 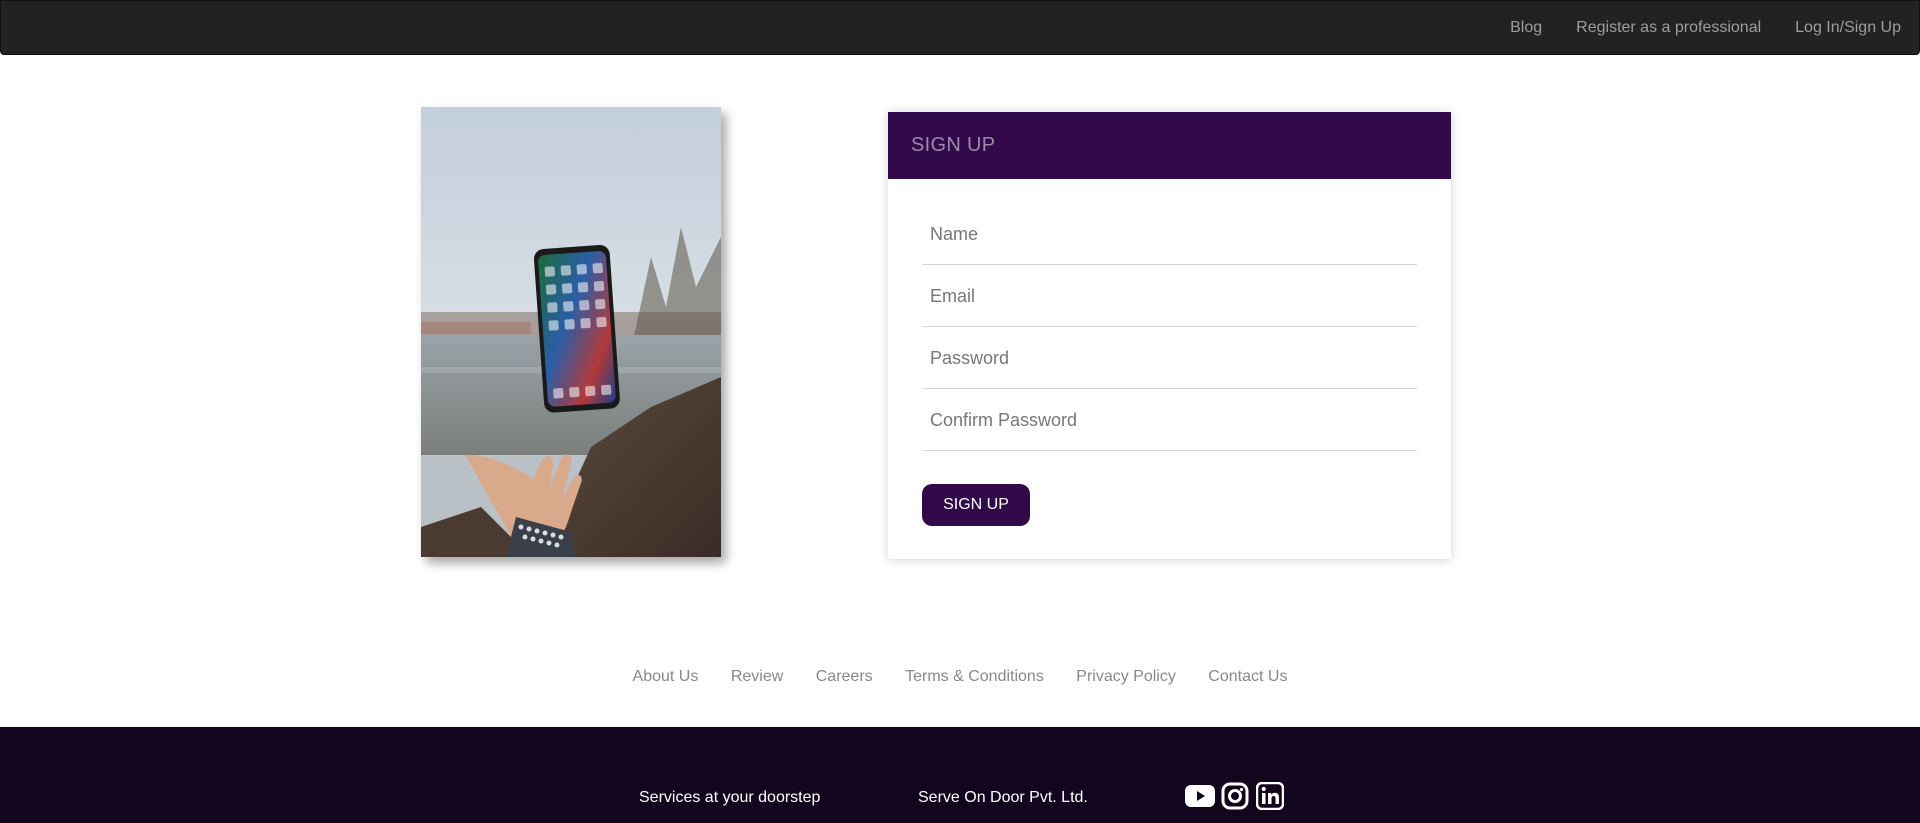 I want to click on instagram-icon, so click(x=1235, y=796).